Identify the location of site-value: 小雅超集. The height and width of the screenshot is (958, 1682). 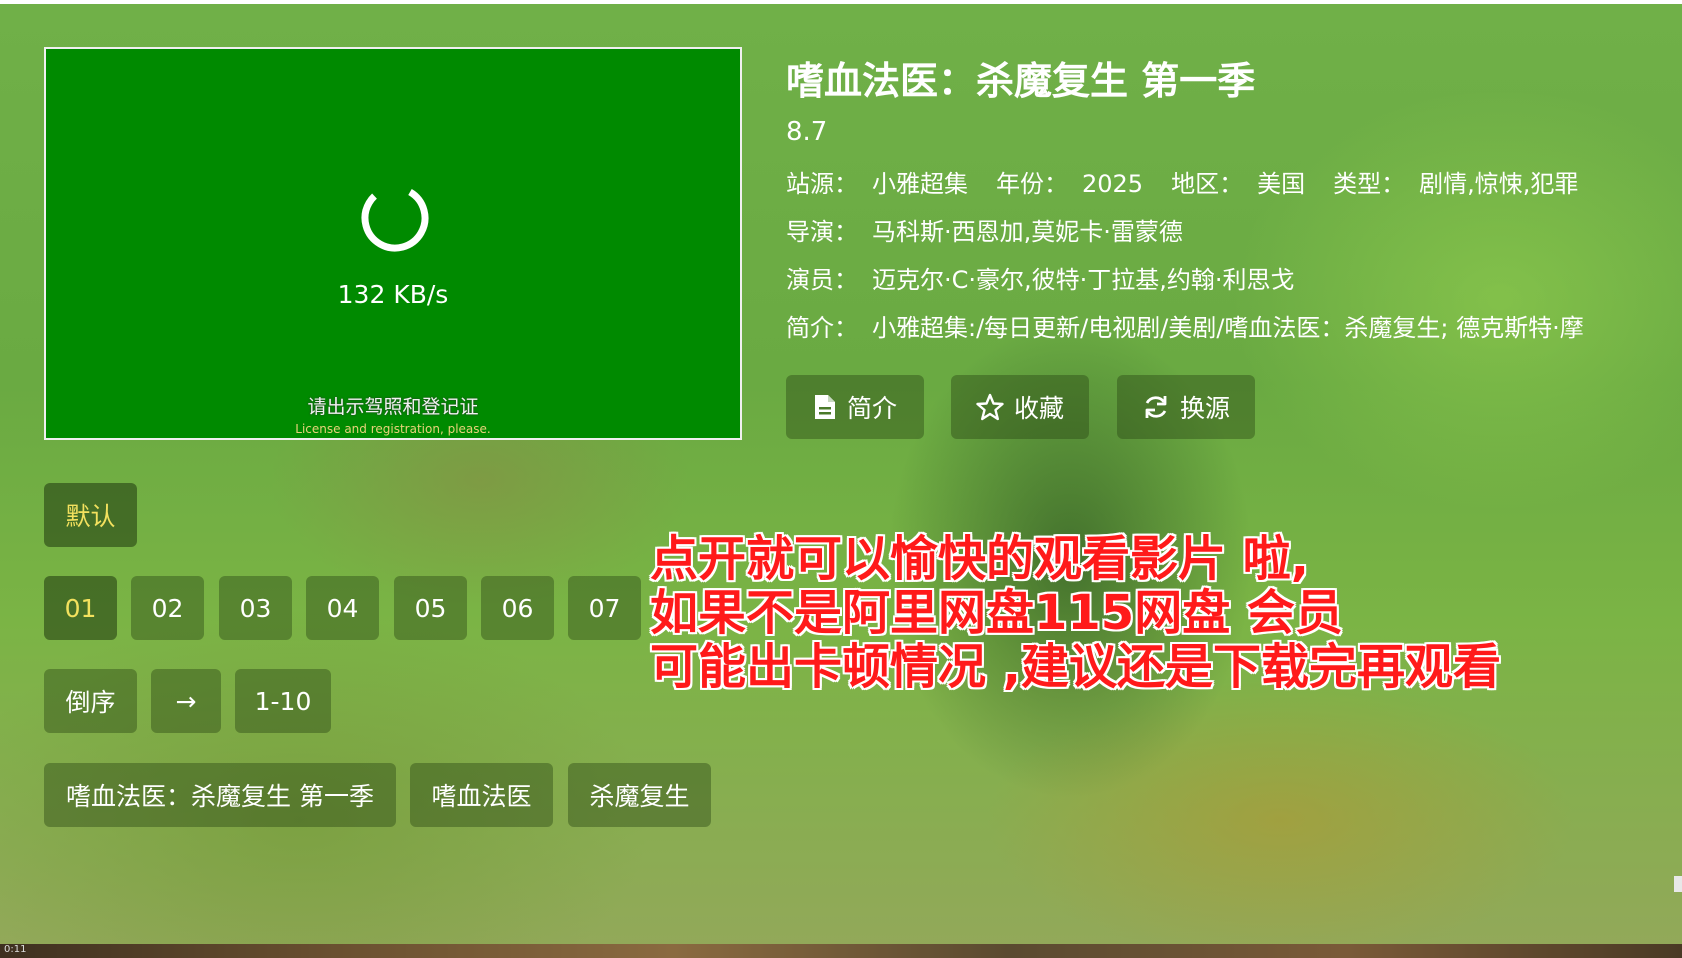
(920, 184).